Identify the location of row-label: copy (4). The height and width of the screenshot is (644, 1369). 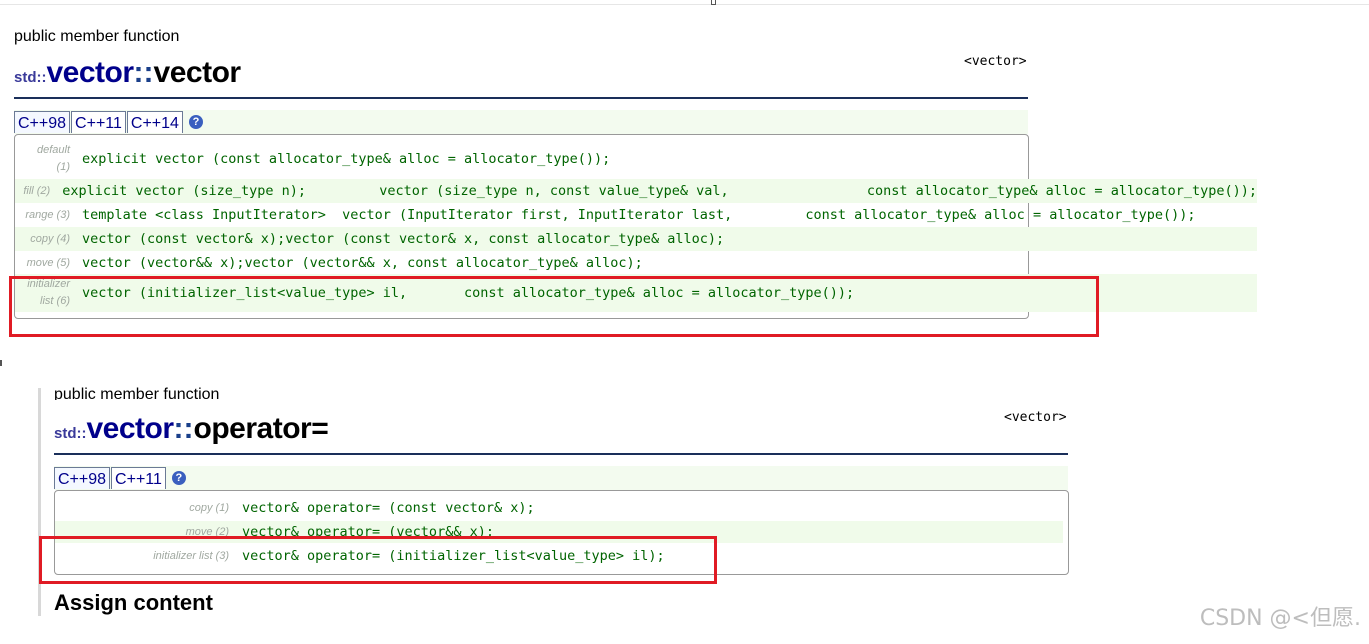
(50, 238).